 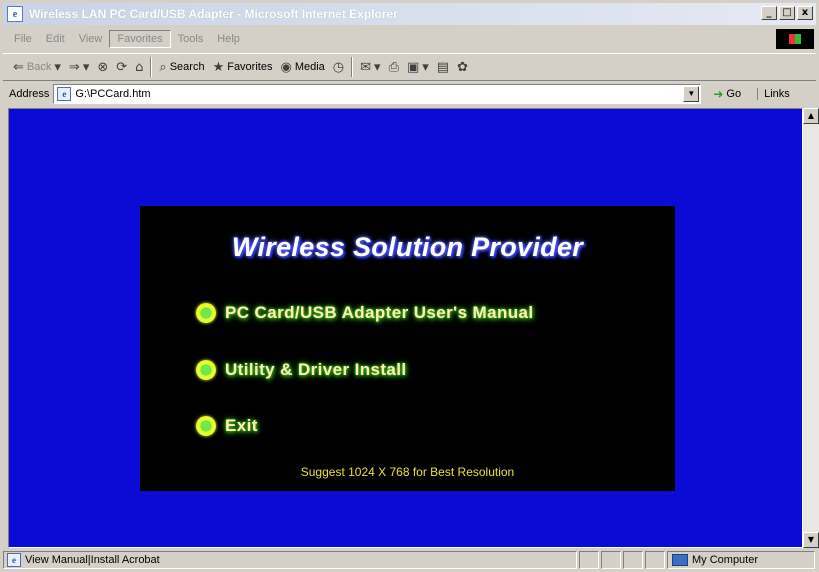 I want to click on mail-button: ✉ ▾, so click(x=370, y=67).